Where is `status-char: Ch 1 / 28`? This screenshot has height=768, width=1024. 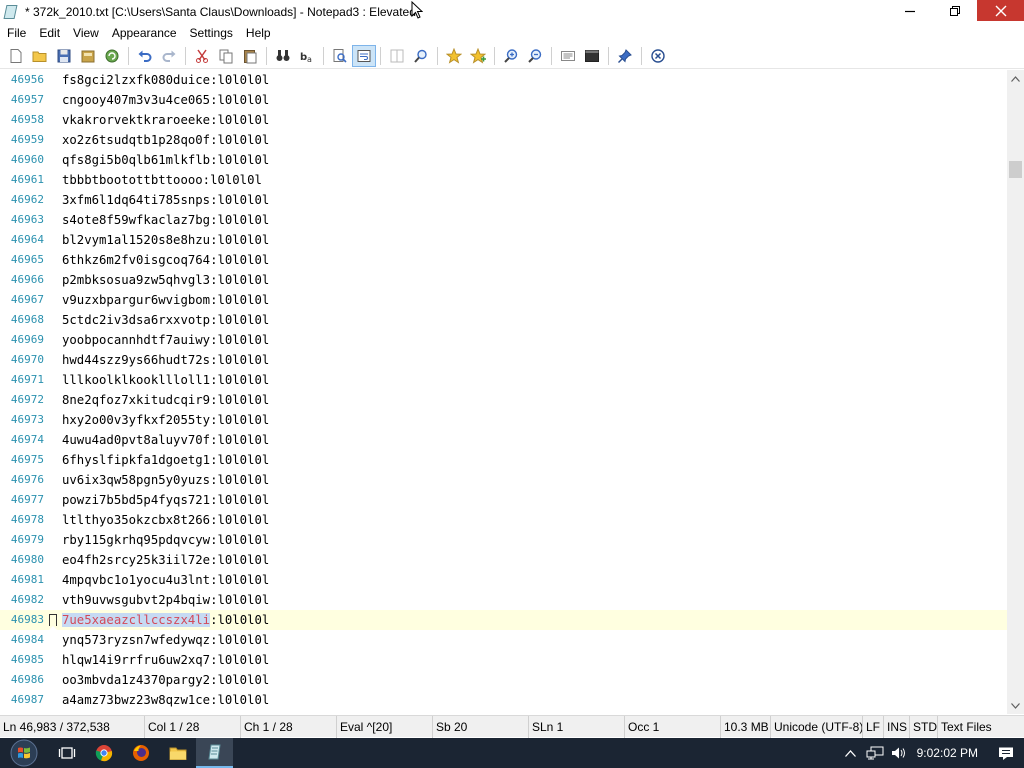
status-char: Ch 1 / 28 is located at coordinates (289, 726).